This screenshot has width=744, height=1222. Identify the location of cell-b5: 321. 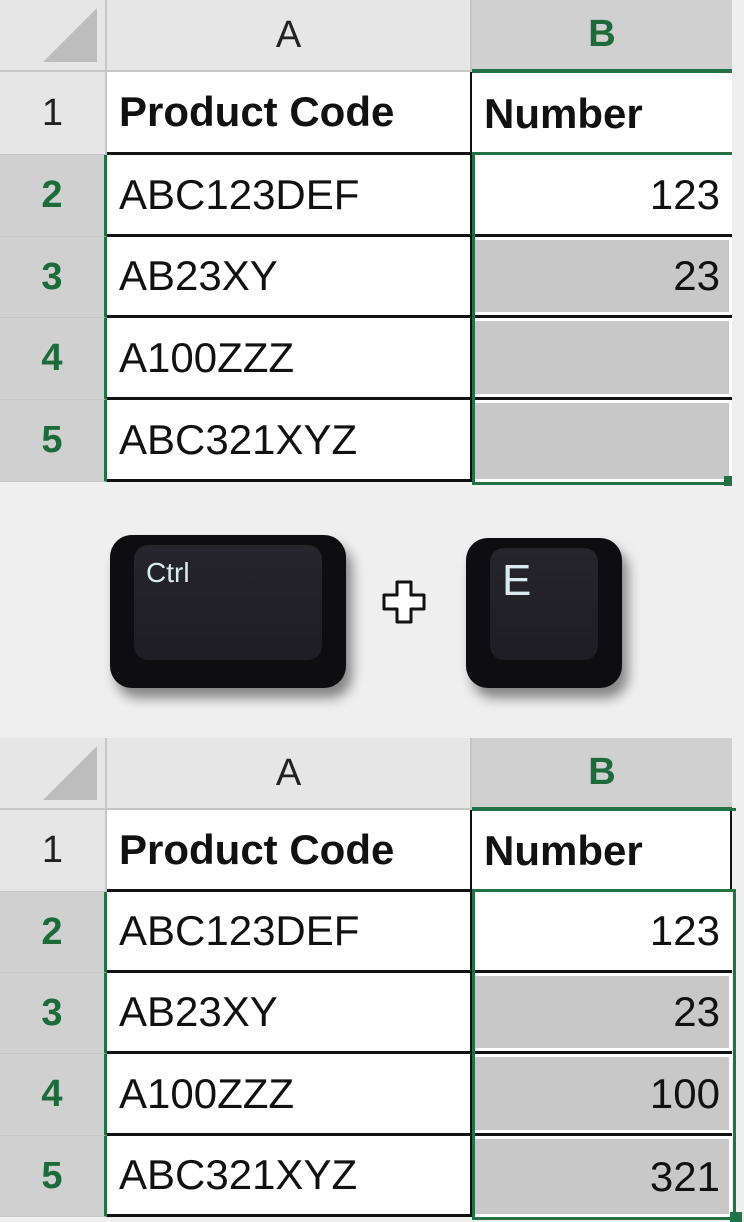
(602, 1176).